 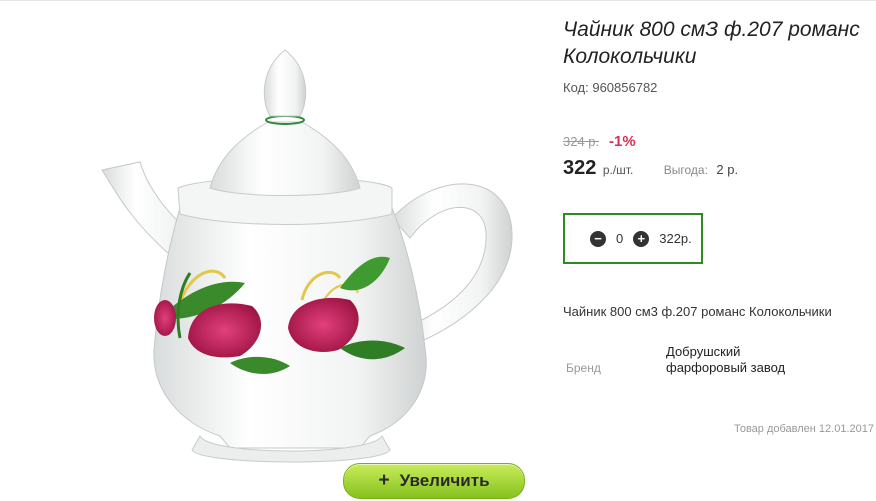 I want to click on product-description: Чайник 800 см3 ф.207 романс Колокольчики, so click(x=697, y=311).